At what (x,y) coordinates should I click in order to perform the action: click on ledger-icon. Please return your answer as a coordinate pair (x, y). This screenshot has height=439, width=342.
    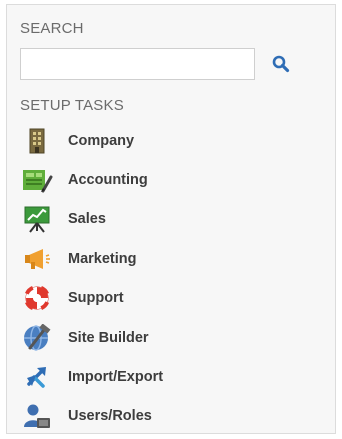
    Looking at the image, I should click on (37, 180).